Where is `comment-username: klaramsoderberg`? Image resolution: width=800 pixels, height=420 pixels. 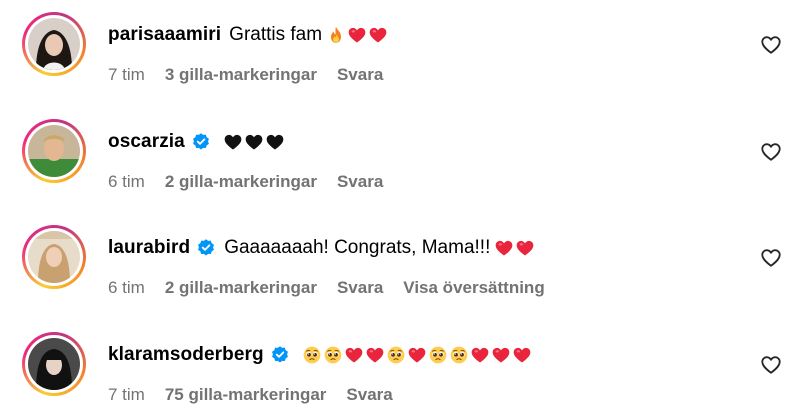
comment-username: klaramsoderberg is located at coordinates (186, 355).